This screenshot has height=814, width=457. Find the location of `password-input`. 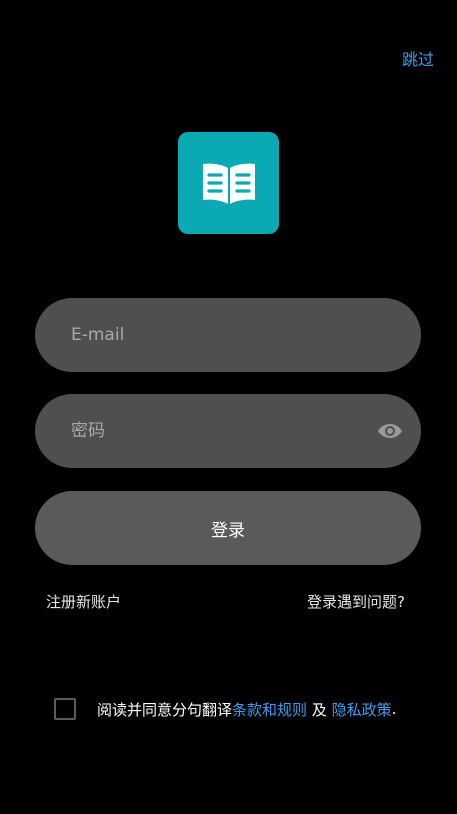

password-input is located at coordinates (221, 431).